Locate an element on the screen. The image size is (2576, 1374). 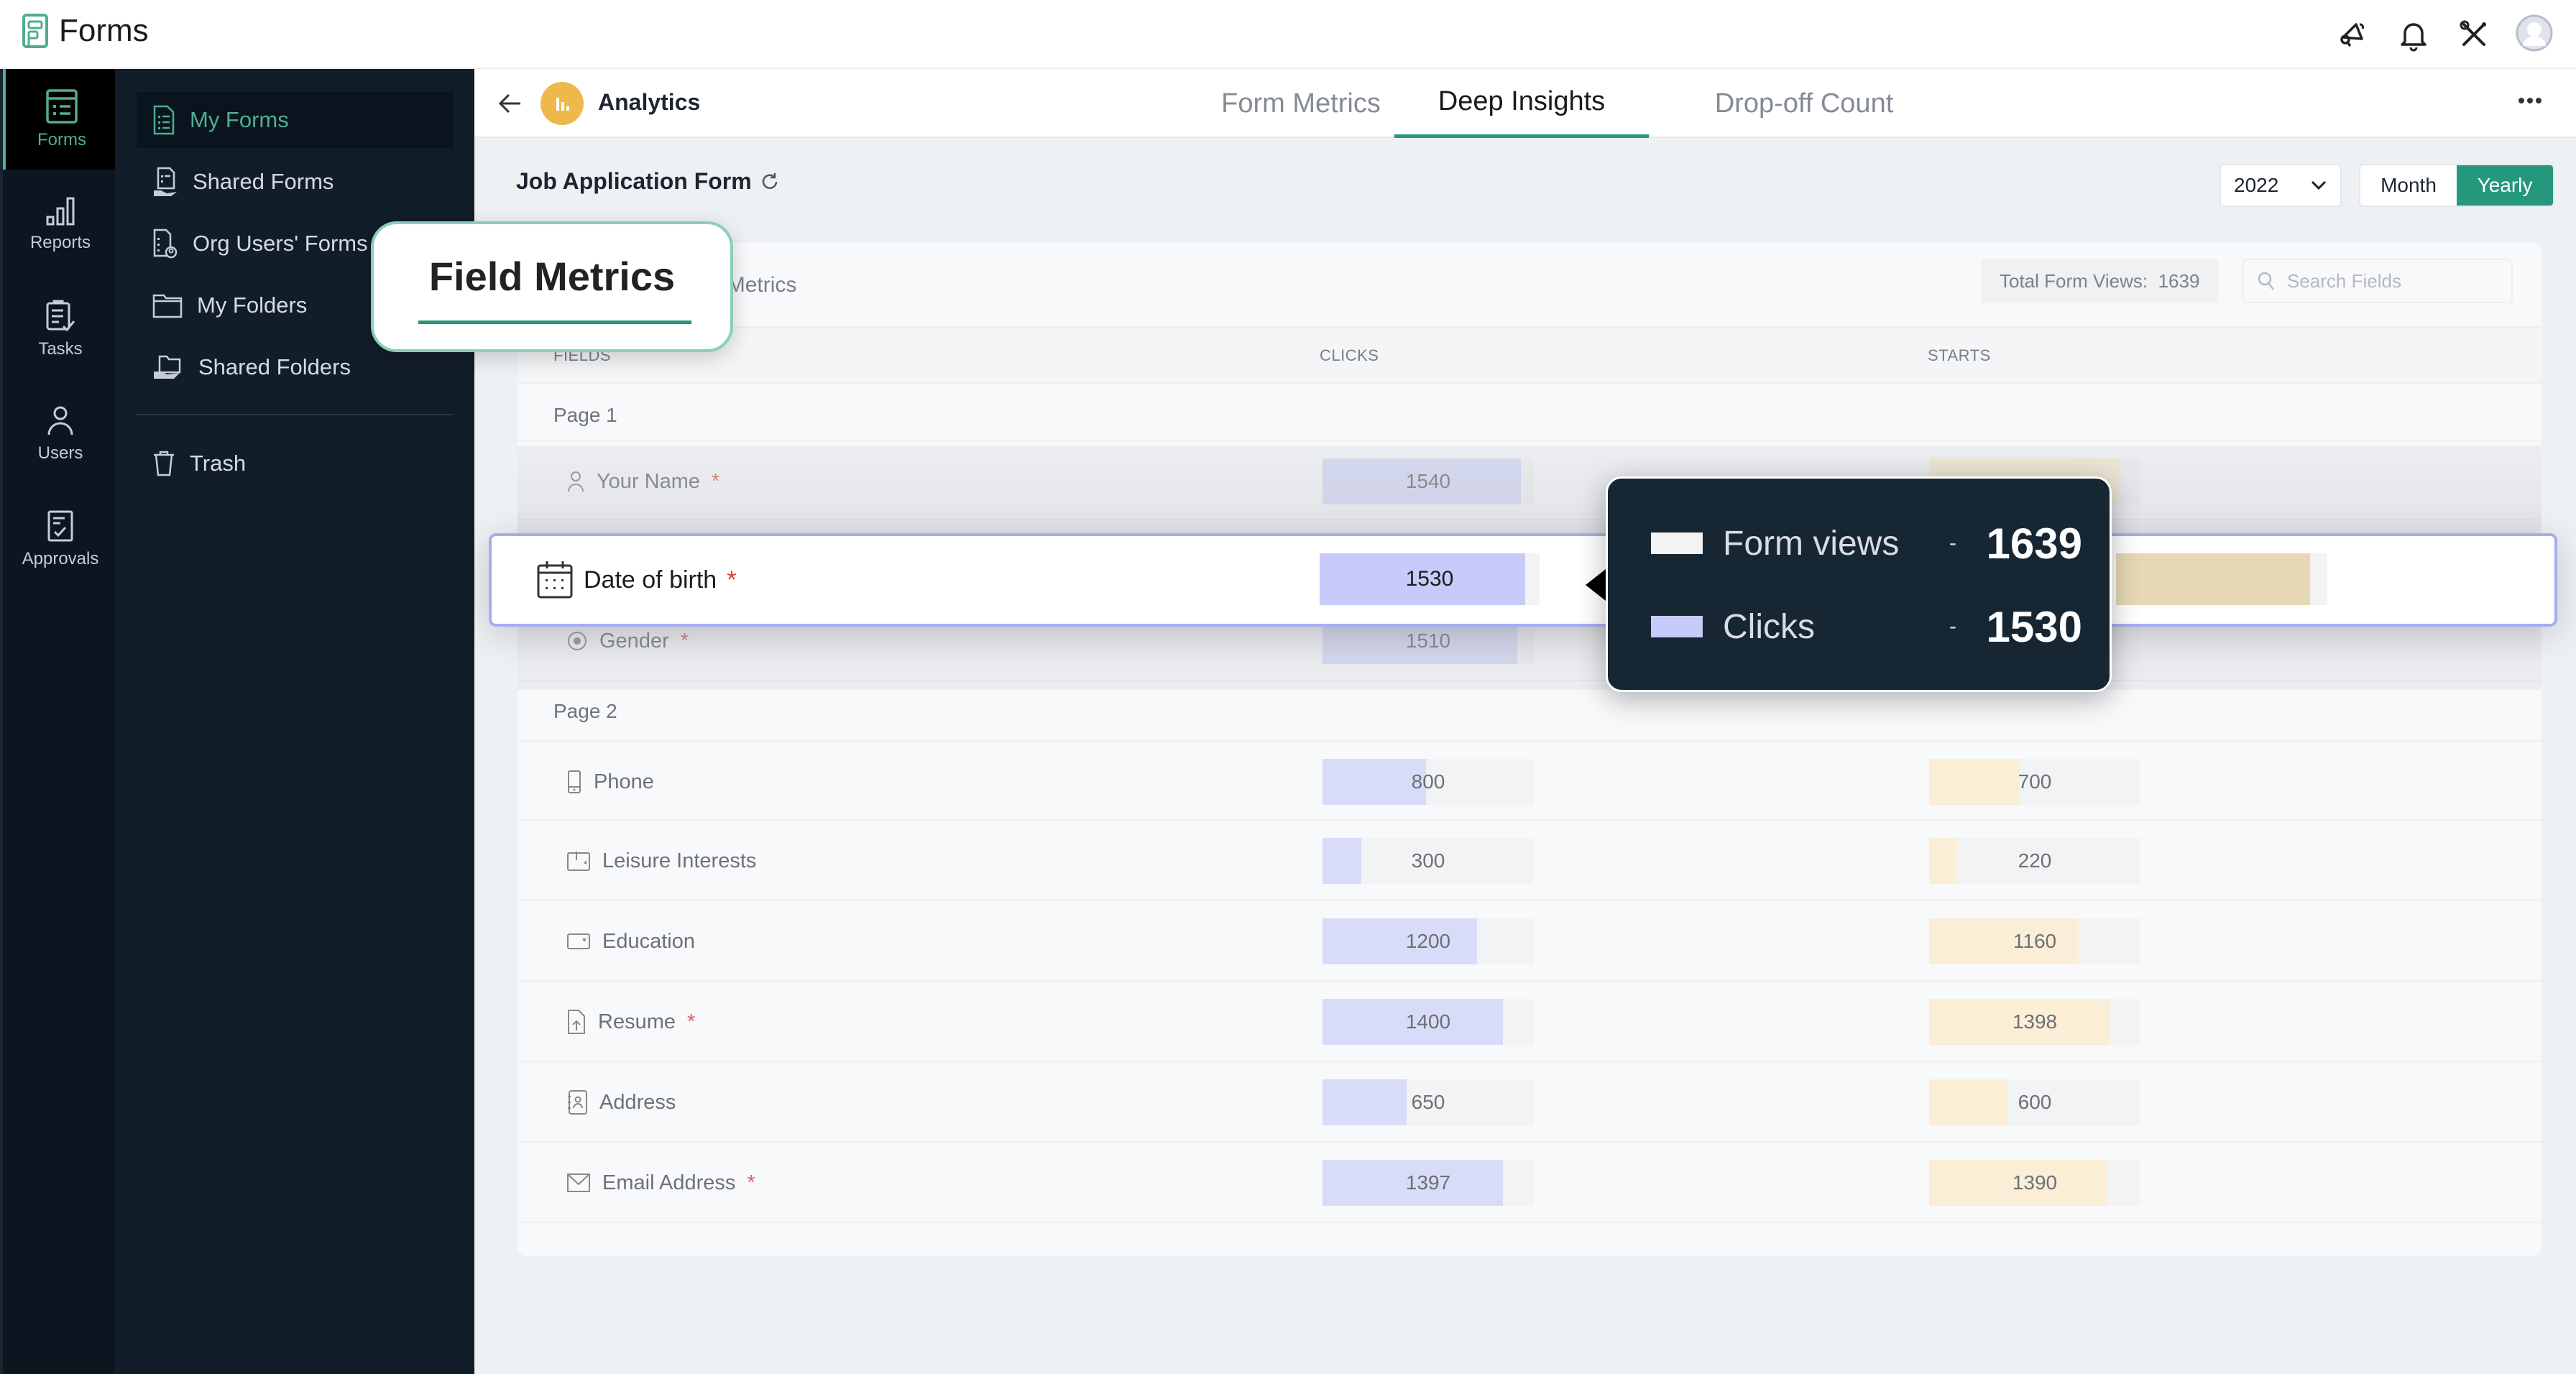
sidebar-item-label: My Folders is located at coordinates (252, 305).